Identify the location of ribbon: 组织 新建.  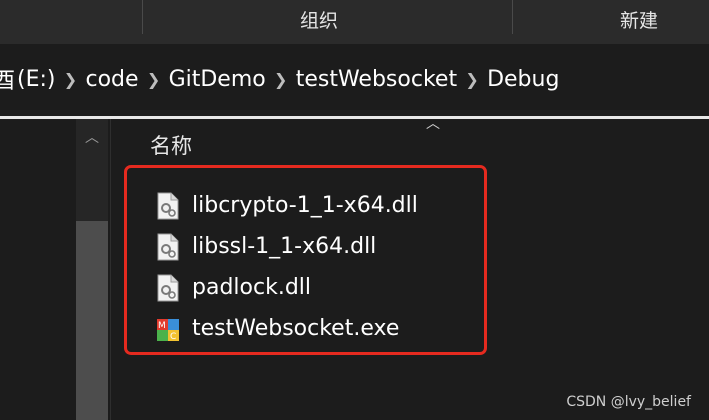
(354, 22).